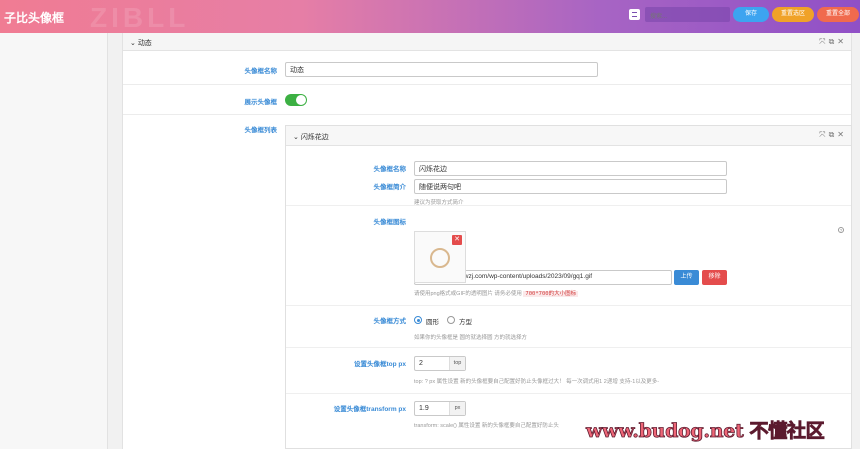  Describe the element at coordinates (432, 321) in the screenshot. I see `style-option-circle: 圆形` at that location.